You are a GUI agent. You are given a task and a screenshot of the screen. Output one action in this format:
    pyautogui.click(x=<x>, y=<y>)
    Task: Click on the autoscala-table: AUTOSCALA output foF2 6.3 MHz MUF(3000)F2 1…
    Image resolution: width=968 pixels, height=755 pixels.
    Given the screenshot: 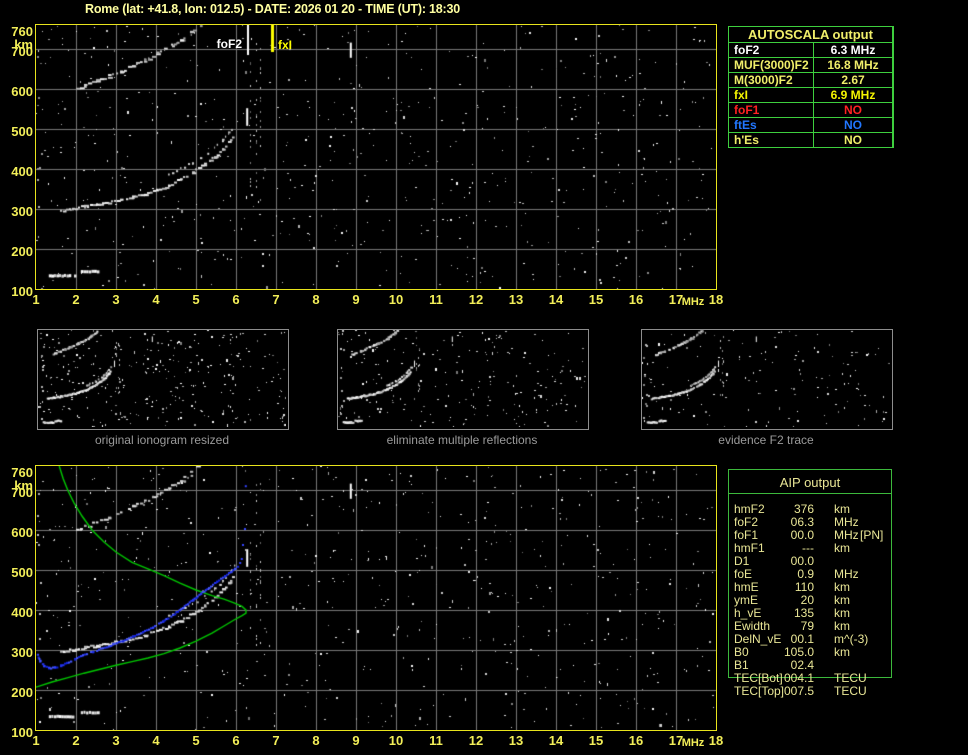 What is the action you would take?
    pyautogui.click(x=811, y=87)
    